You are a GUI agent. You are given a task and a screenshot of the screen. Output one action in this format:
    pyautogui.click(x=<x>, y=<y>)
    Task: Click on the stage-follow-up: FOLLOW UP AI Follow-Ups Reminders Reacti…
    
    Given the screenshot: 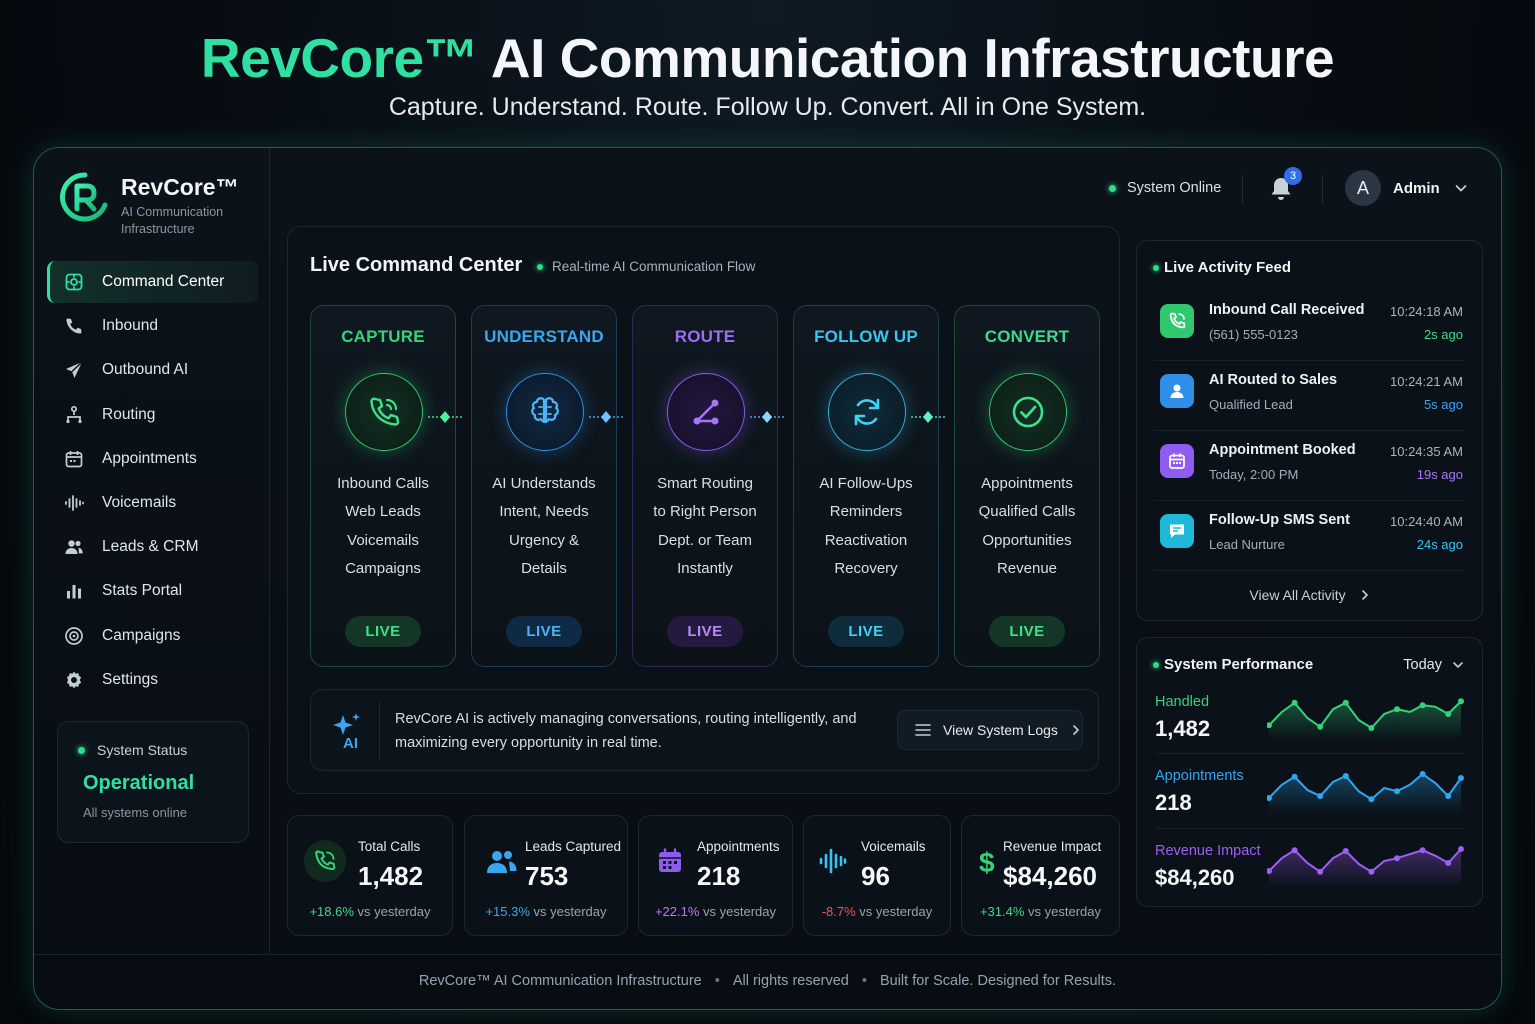 What is the action you would take?
    pyautogui.click(x=866, y=486)
    